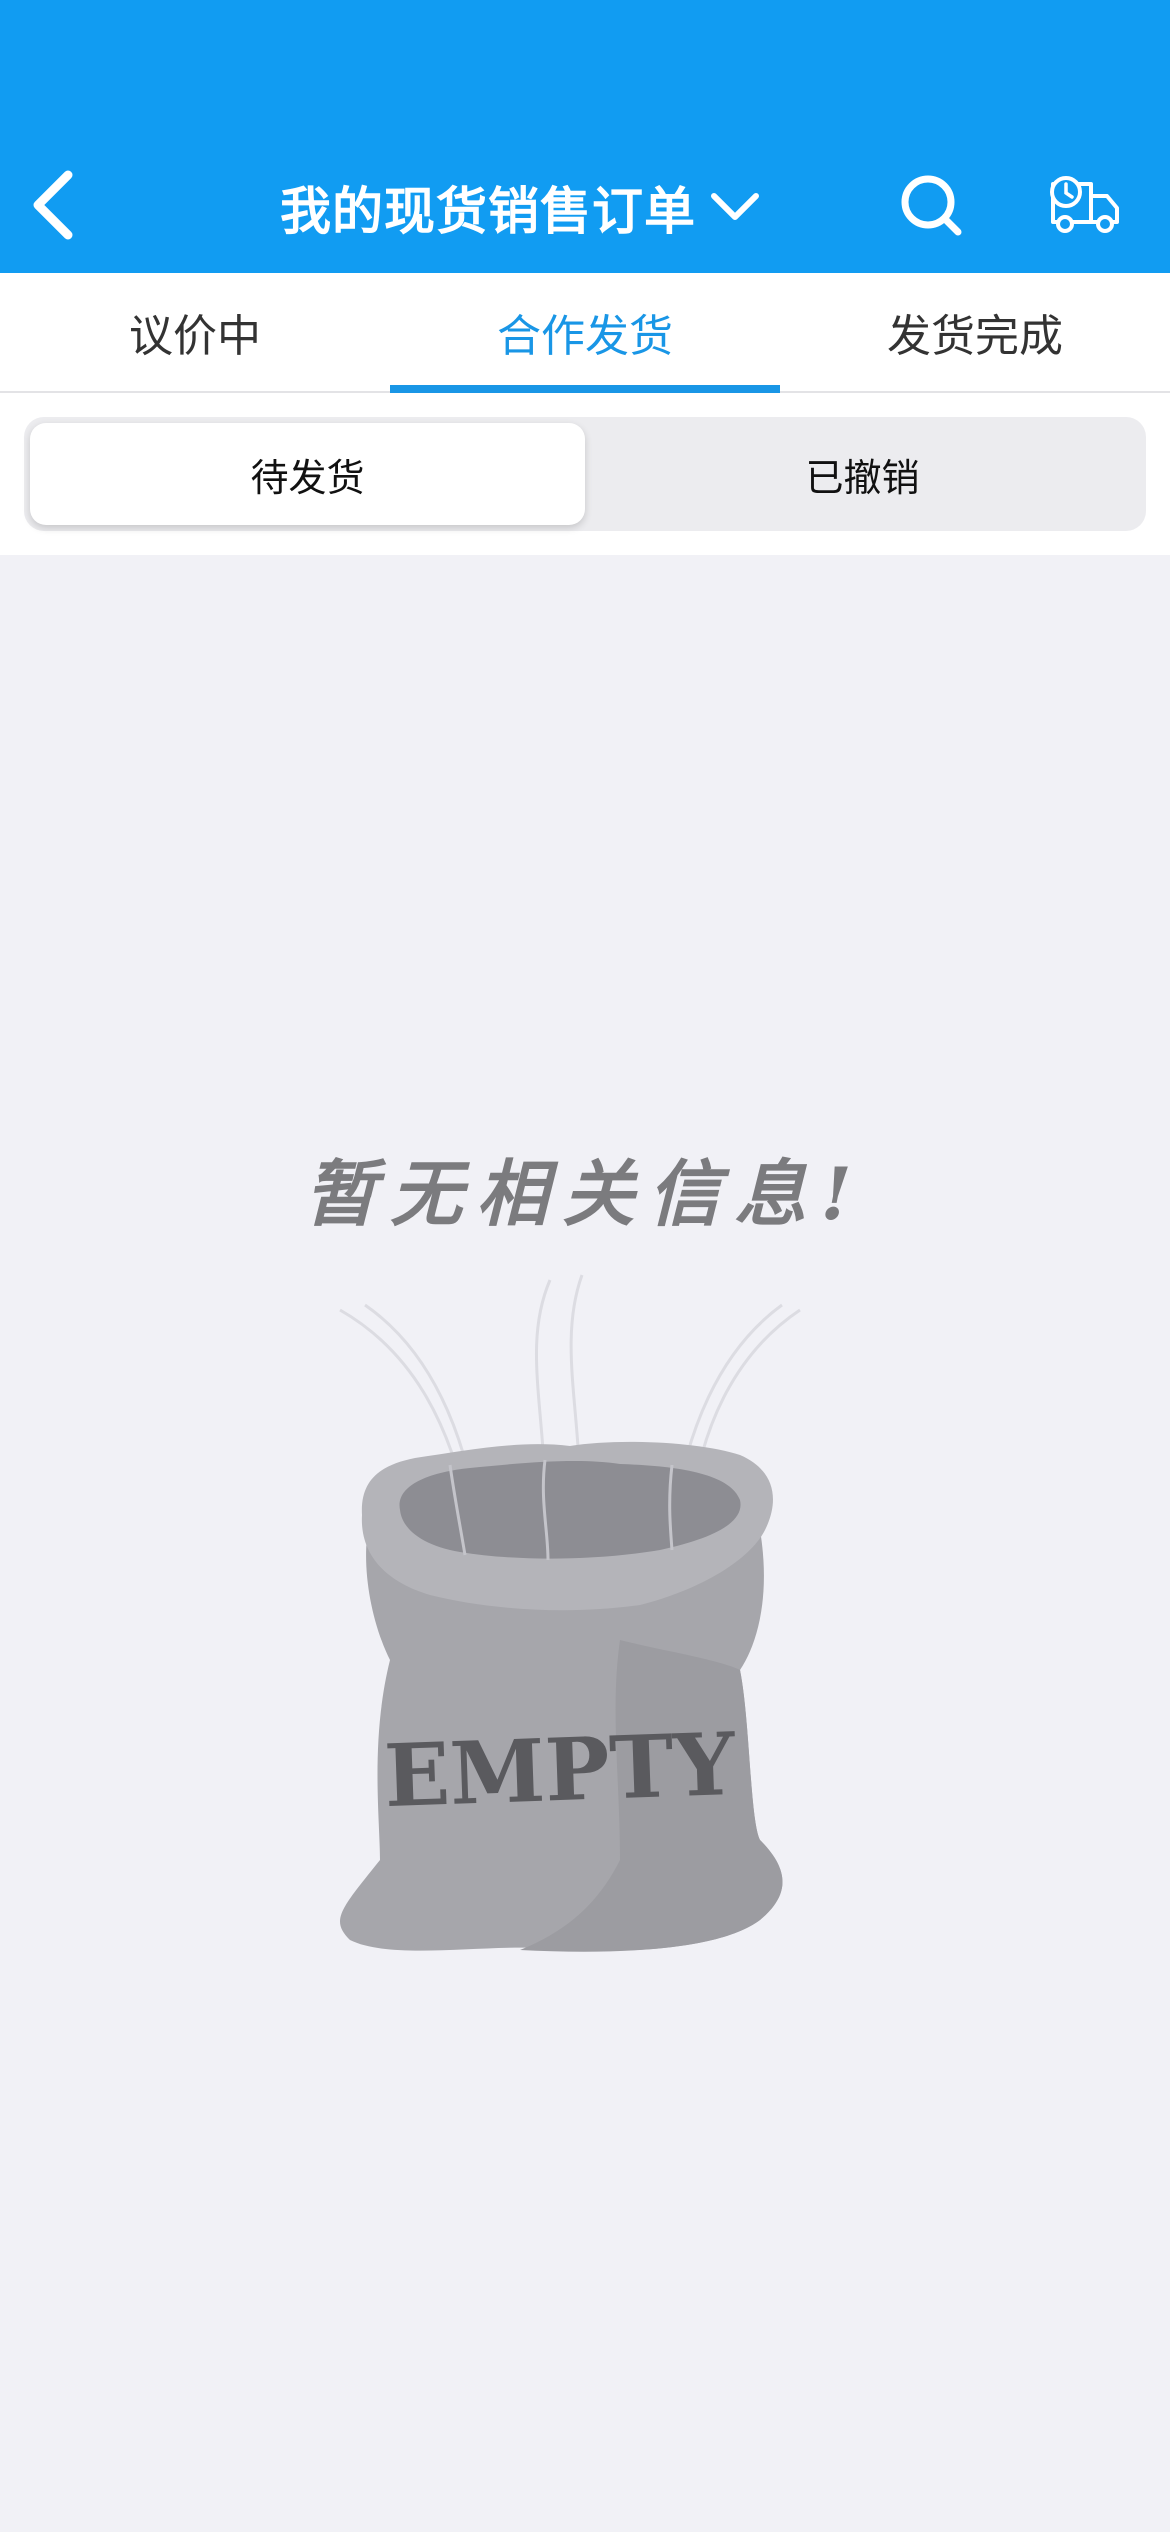 The height and width of the screenshot is (2532, 1170). I want to click on search-button, so click(932, 206).